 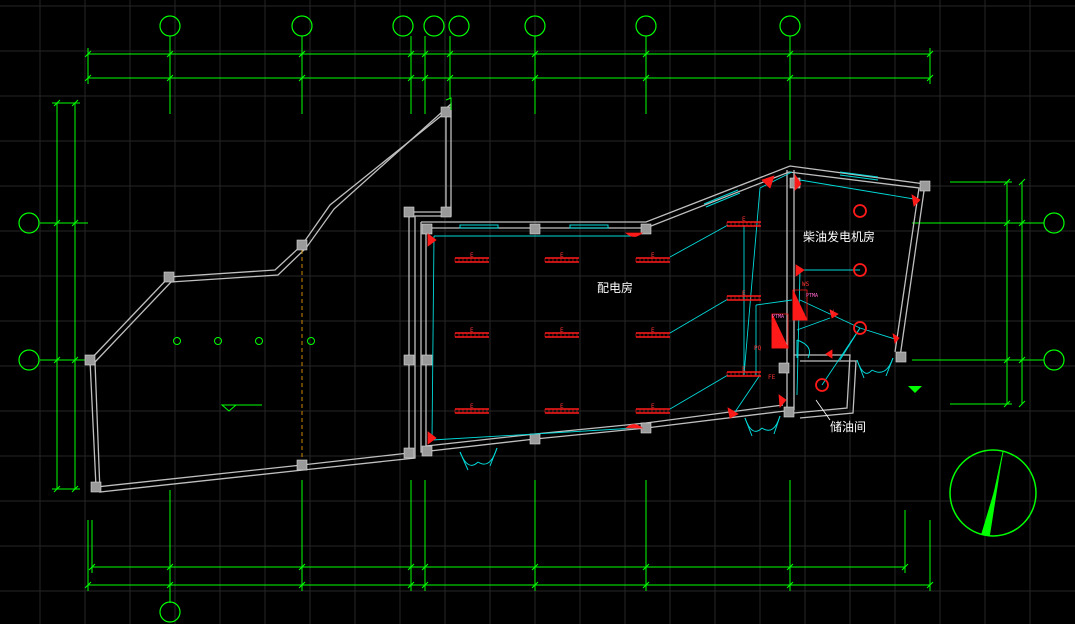 What do you see at coordinates (832, 312) in the screenshot?
I see `tag-w: W` at bounding box center [832, 312].